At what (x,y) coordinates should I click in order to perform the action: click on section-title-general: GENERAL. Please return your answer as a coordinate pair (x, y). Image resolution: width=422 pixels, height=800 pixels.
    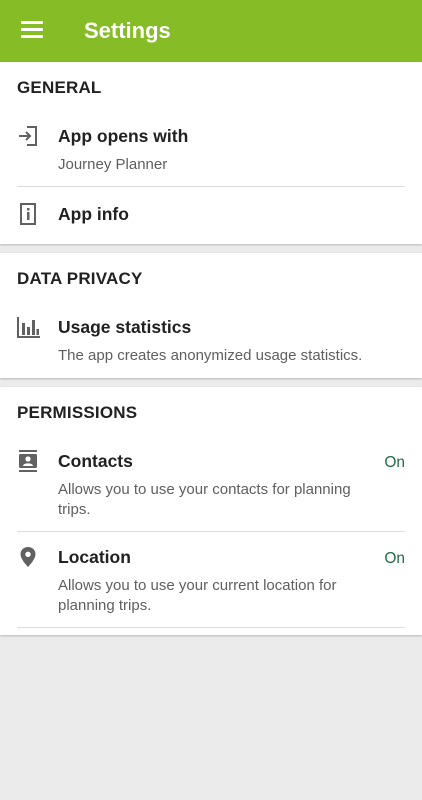
    Looking at the image, I should click on (59, 87).